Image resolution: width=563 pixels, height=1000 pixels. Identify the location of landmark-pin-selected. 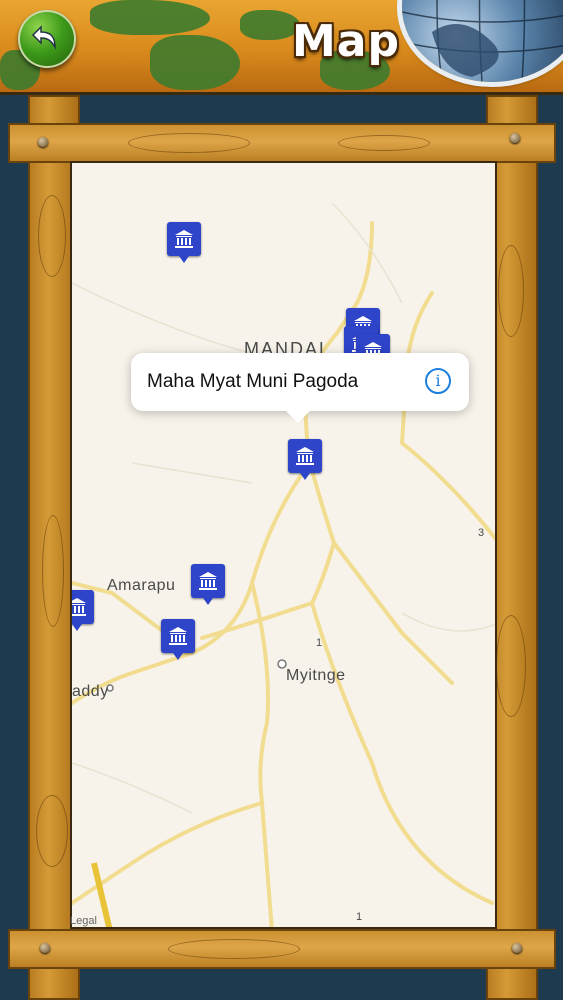
(305, 459).